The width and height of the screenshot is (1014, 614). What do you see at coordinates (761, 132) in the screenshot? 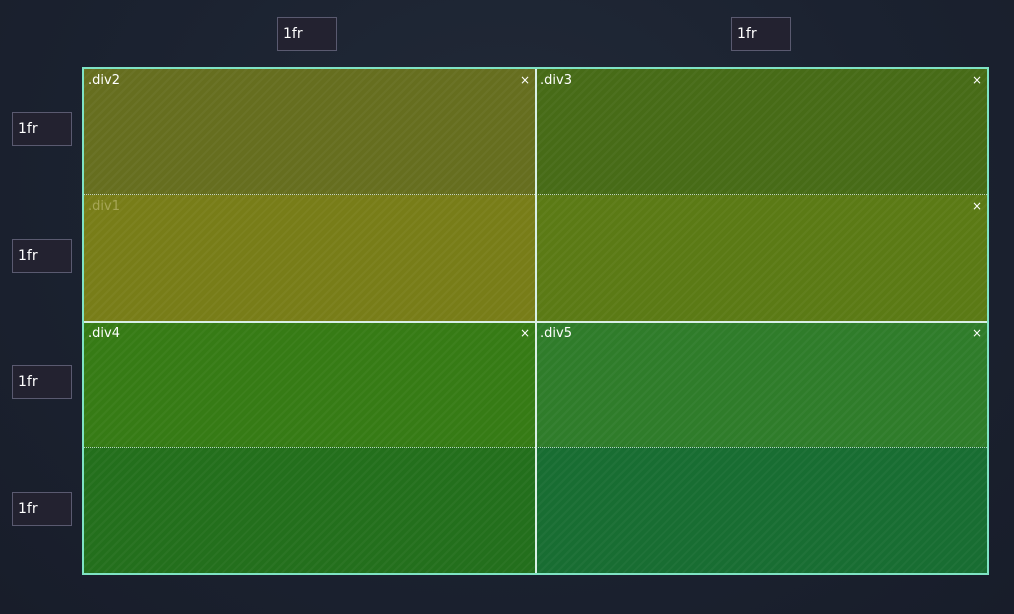
I see `grid-area-div3: .div3 ×` at bounding box center [761, 132].